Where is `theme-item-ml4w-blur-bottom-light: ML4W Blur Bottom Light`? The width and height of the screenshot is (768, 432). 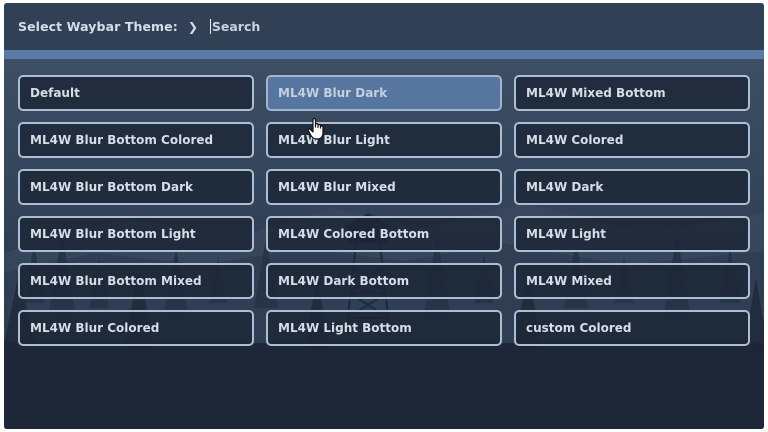
theme-item-ml4w-blur-bottom-light: ML4W Blur Bottom Light is located at coordinates (136, 234).